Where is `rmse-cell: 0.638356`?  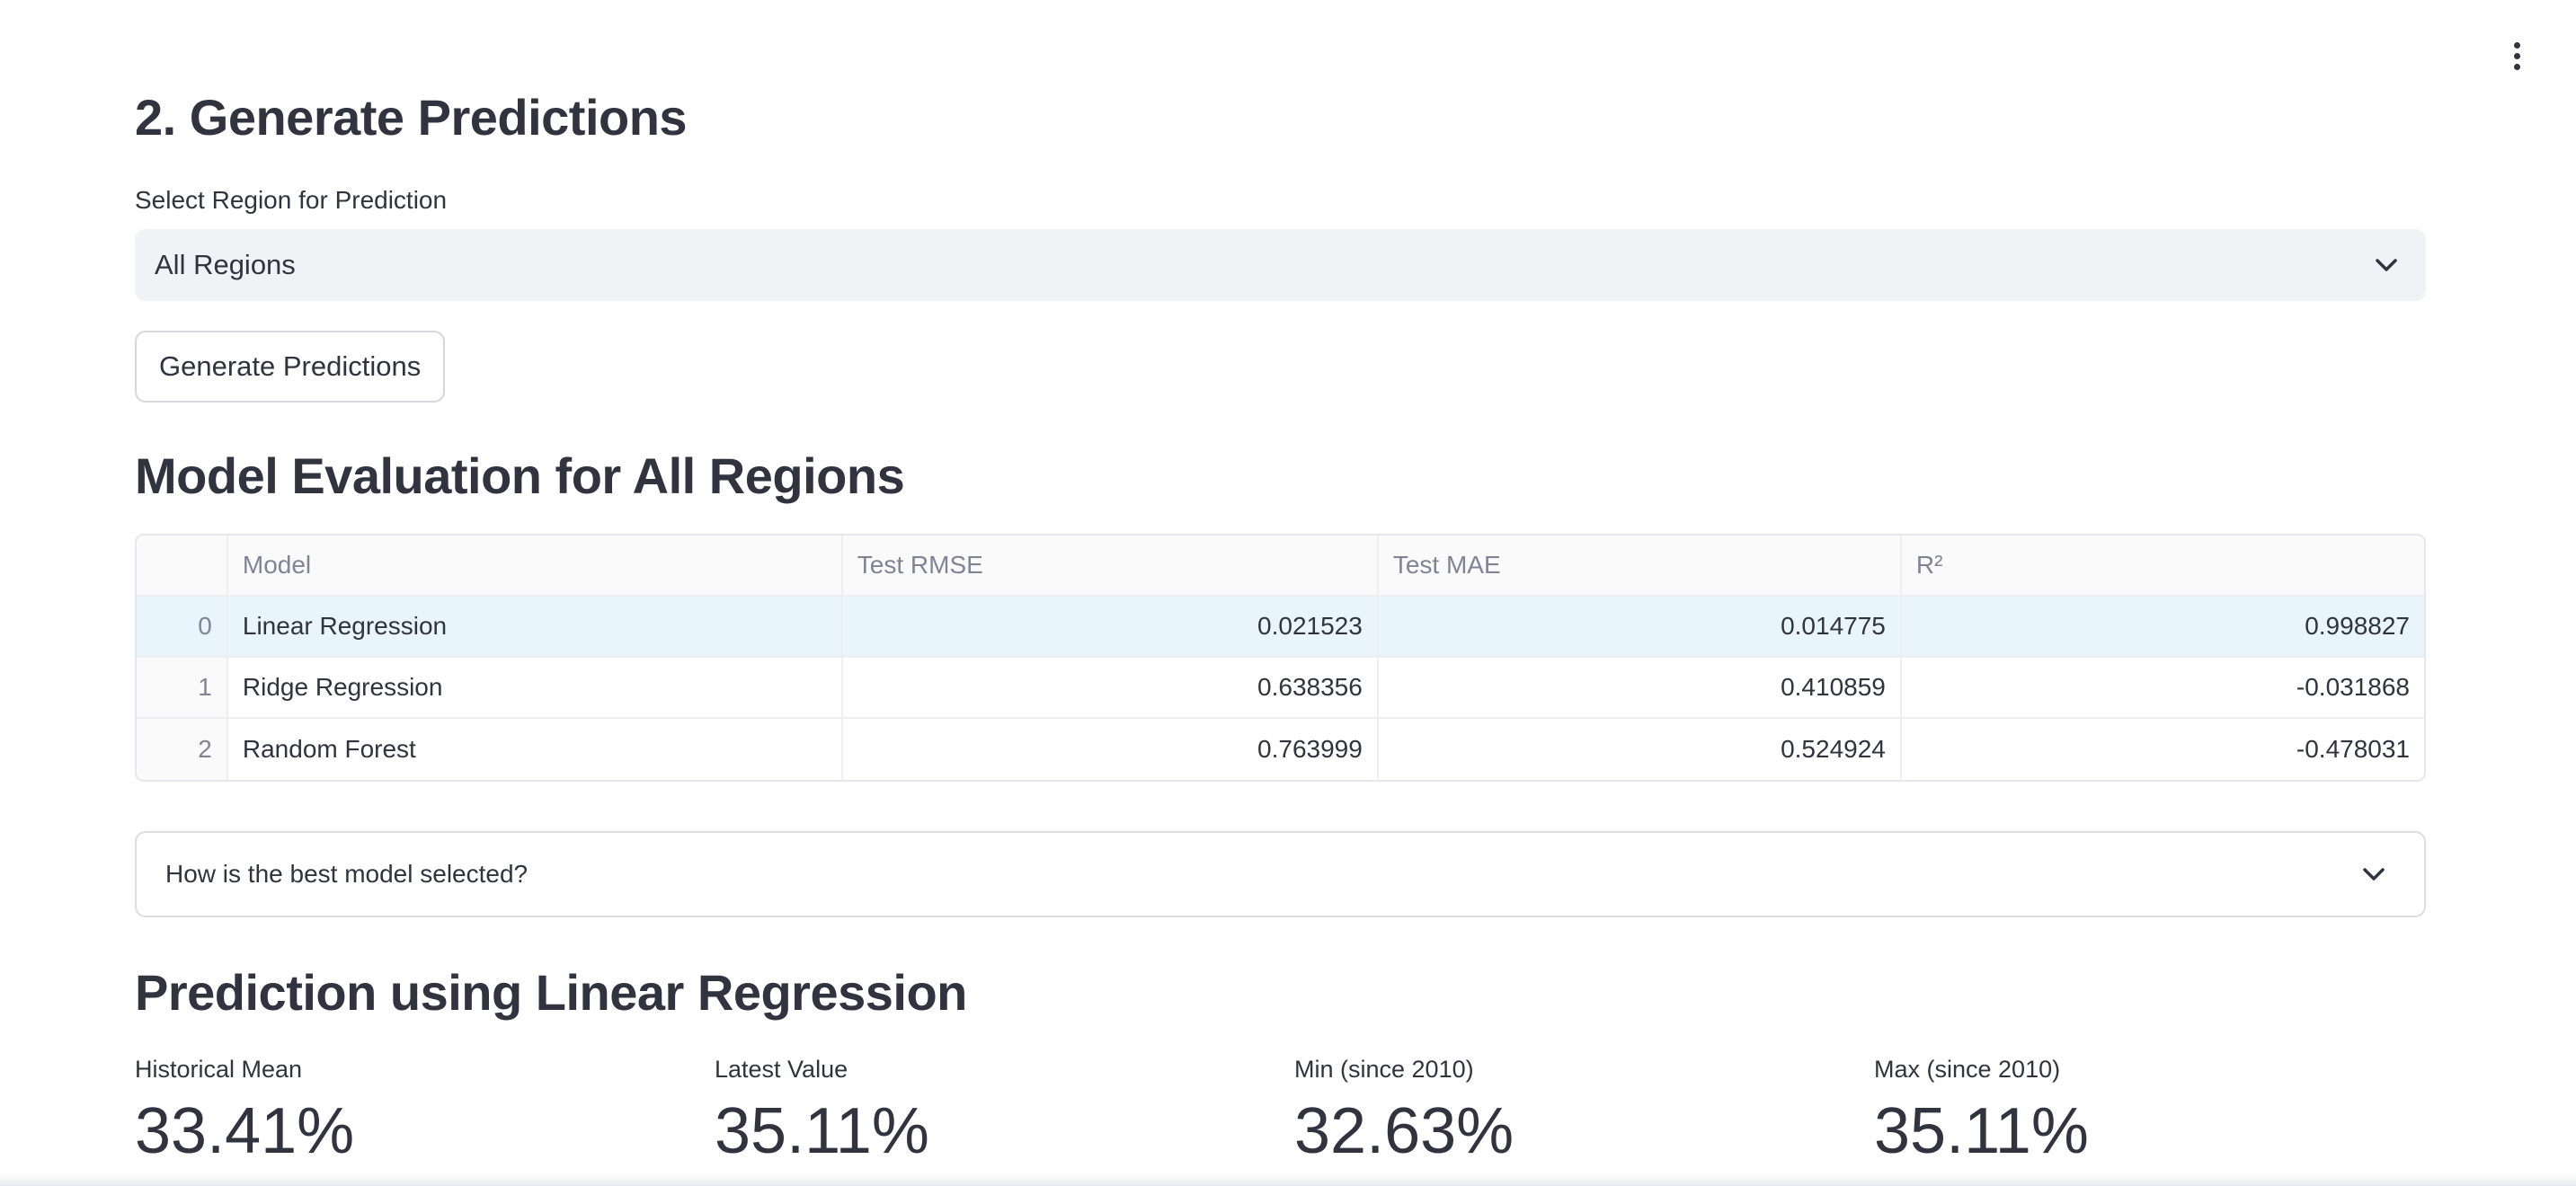 rmse-cell: 0.638356 is located at coordinates (1110, 688).